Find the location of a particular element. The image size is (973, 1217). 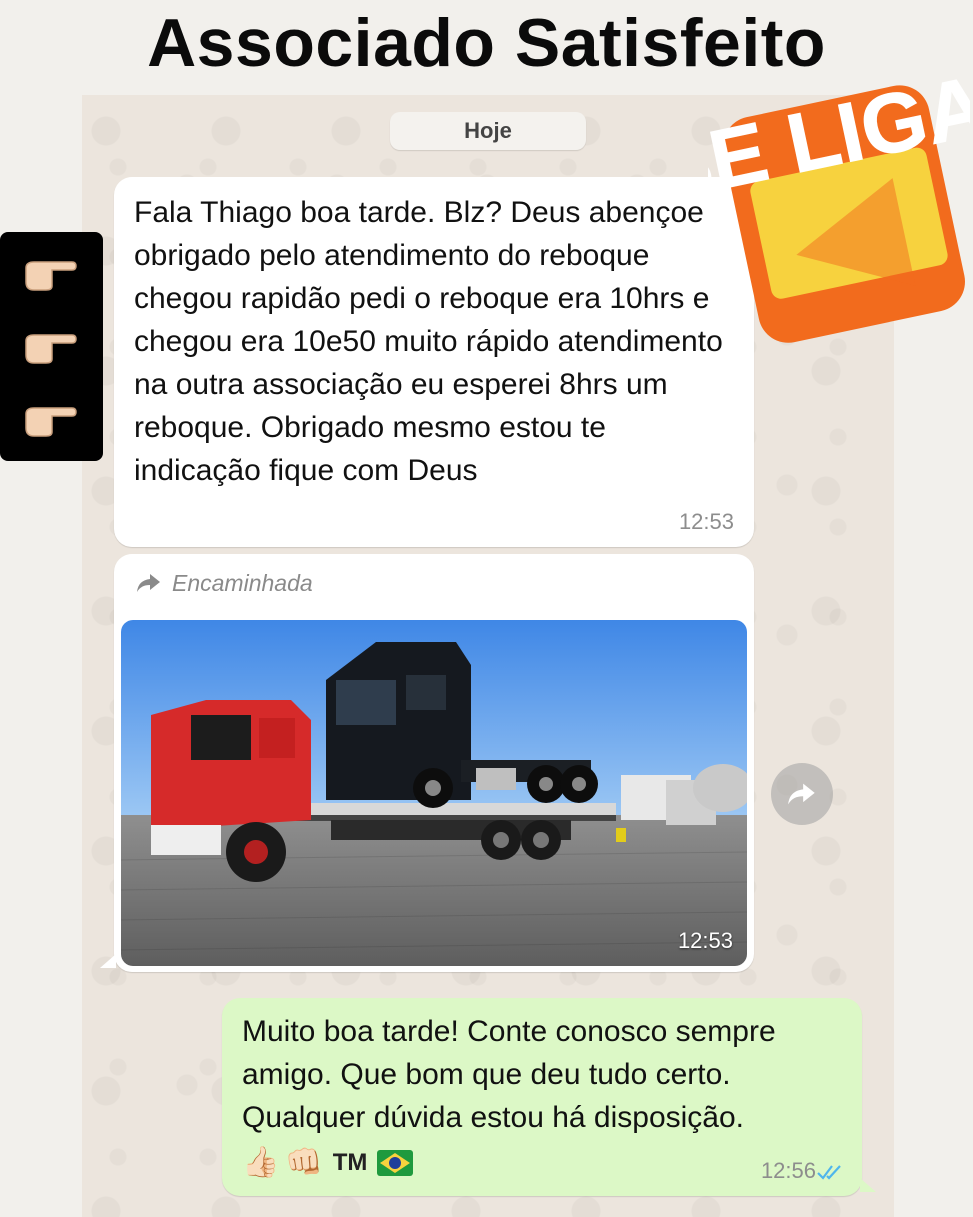

message-time: 12:56 is located at coordinates (788, 1170).